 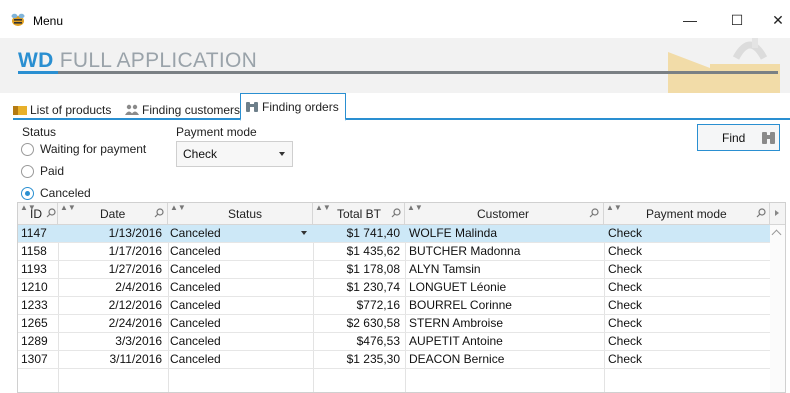 What do you see at coordinates (774, 20) in the screenshot?
I see `close-button: ✕` at bounding box center [774, 20].